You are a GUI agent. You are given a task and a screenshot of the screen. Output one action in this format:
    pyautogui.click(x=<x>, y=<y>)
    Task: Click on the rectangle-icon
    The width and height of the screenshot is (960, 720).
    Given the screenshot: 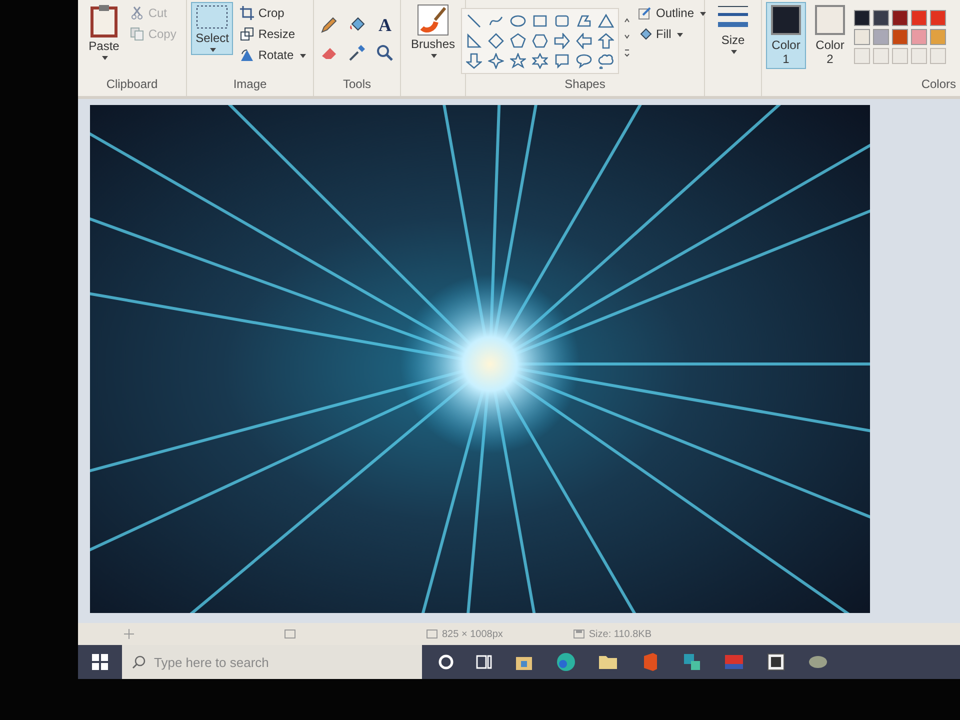 What is the action you would take?
    pyautogui.click(x=540, y=21)
    